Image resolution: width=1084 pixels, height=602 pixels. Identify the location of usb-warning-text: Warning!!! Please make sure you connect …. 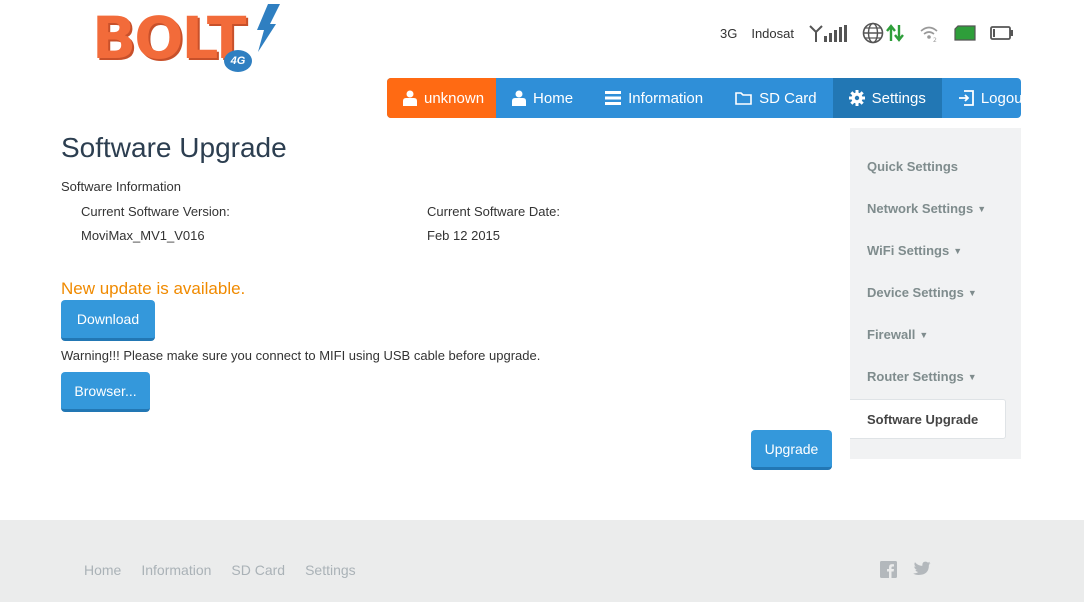
(301, 355).